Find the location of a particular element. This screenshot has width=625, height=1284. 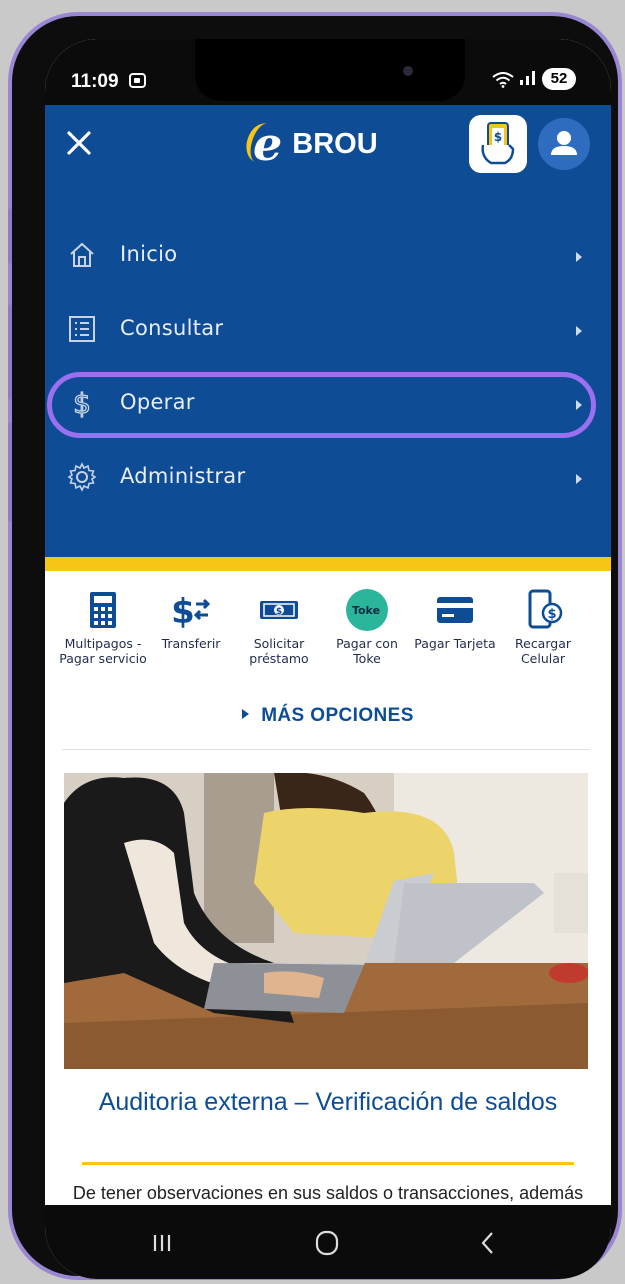

shortcut-label: Solicitar préstamo is located at coordinates (279, 651).